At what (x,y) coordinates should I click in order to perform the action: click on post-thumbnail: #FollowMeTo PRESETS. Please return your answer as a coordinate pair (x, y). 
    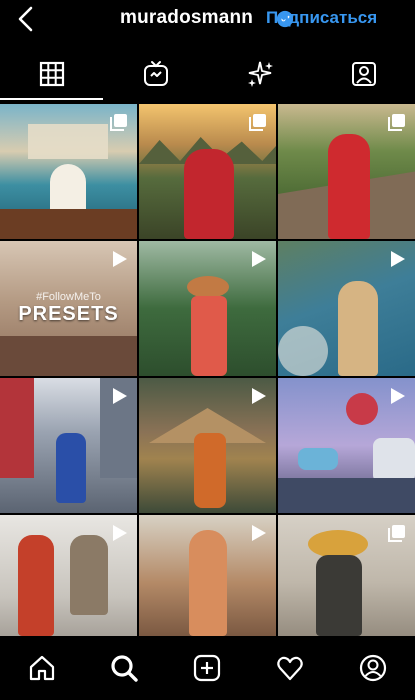
    Looking at the image, I should click on (68, 308).